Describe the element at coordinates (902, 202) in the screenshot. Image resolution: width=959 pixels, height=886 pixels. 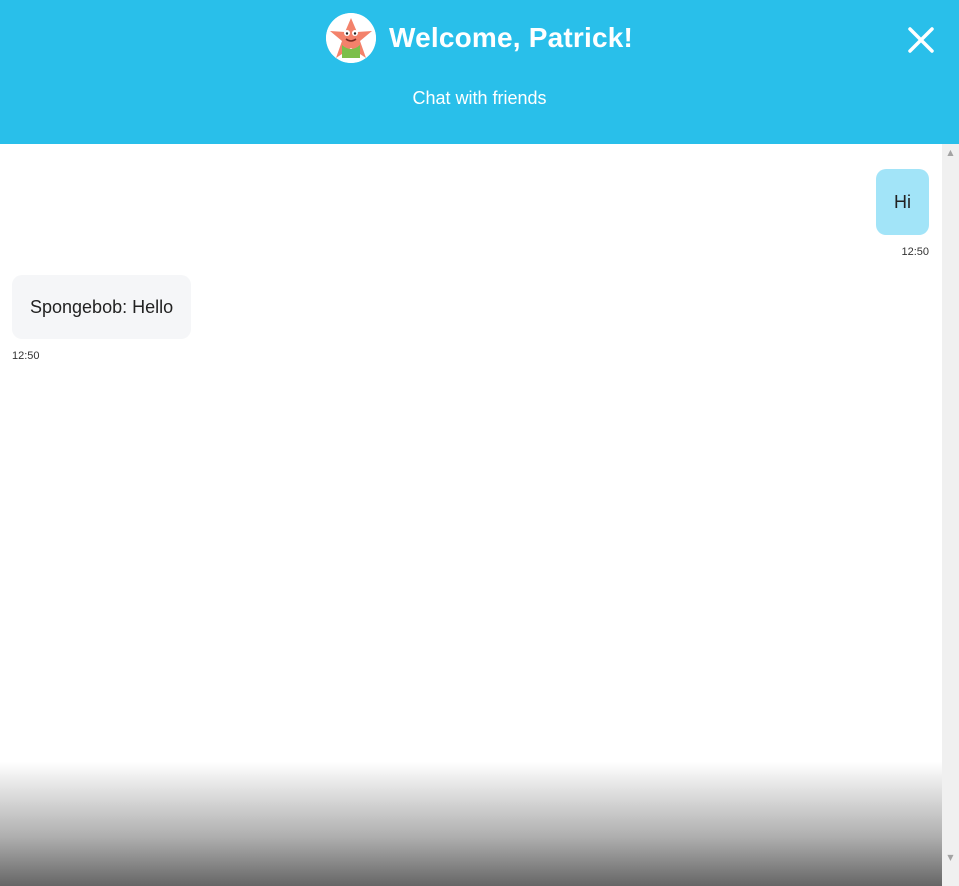
I see `outgoing-message-bubble: Hi` at that location.